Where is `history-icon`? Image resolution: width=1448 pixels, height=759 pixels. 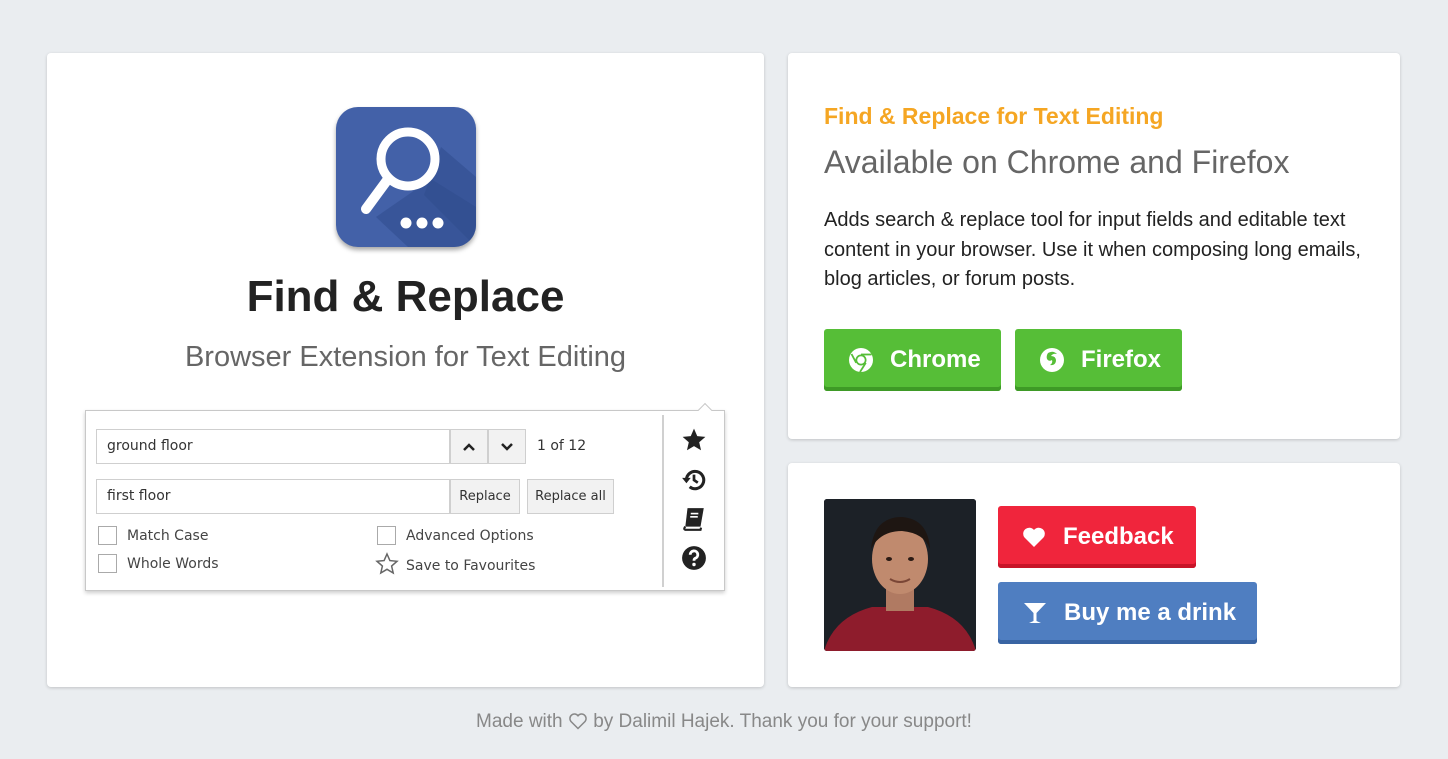
history-icon is located at coordinates (694, 480).